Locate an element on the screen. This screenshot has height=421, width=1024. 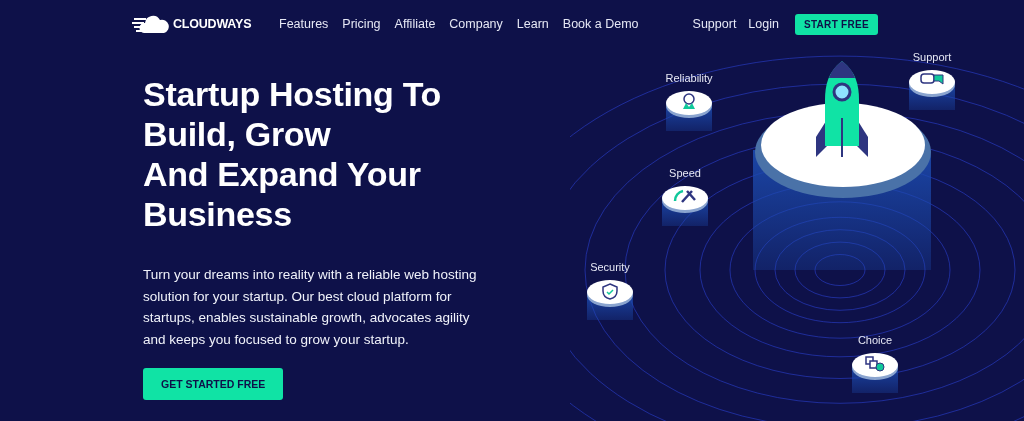
shield-check-icon is located at coordinates (610, 291).